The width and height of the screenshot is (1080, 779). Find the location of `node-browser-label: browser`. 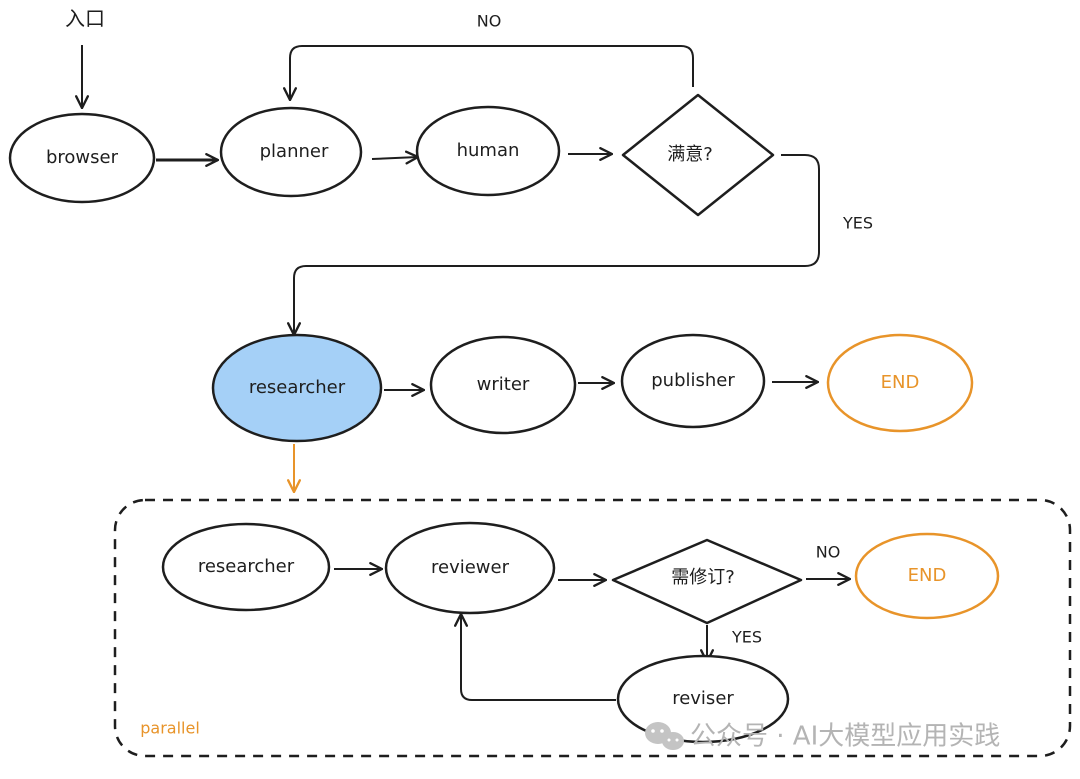

node-browser-label: browser is located at coordinates (82, 157).